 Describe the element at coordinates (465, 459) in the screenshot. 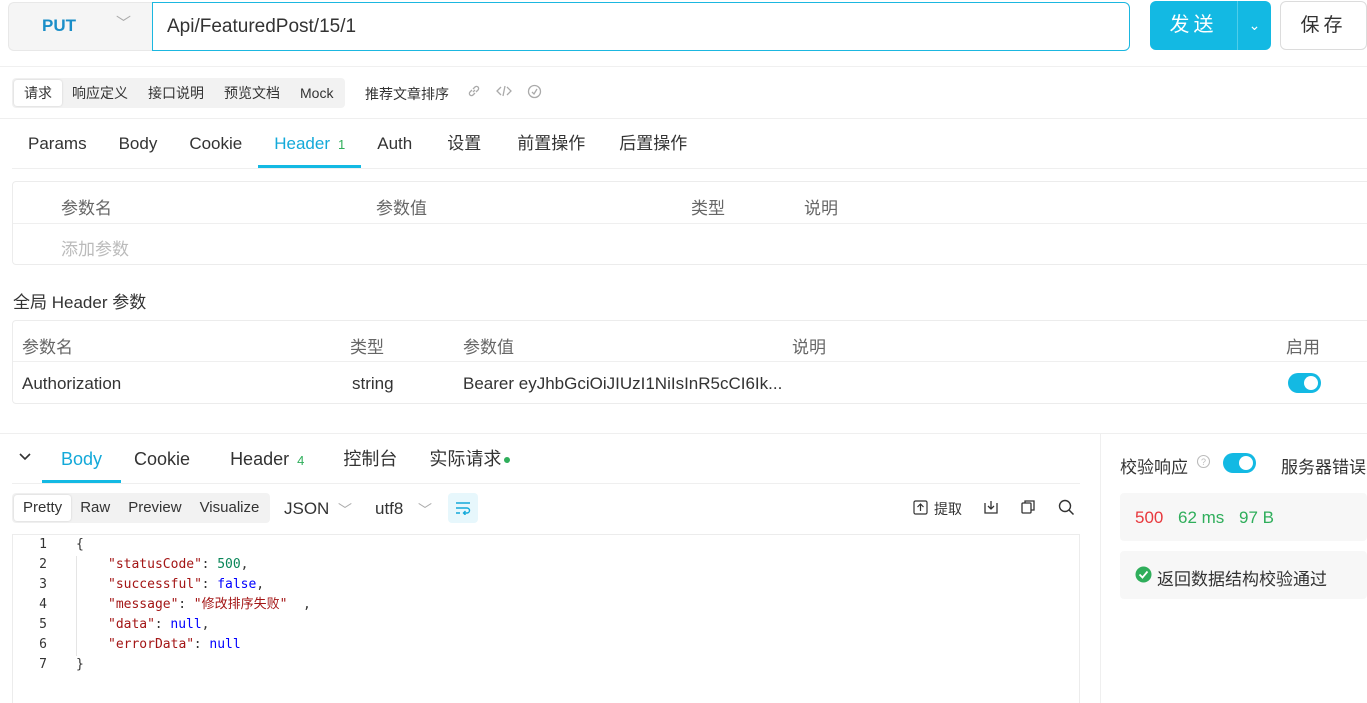

I see `tab-label: 实际请求` at that location.